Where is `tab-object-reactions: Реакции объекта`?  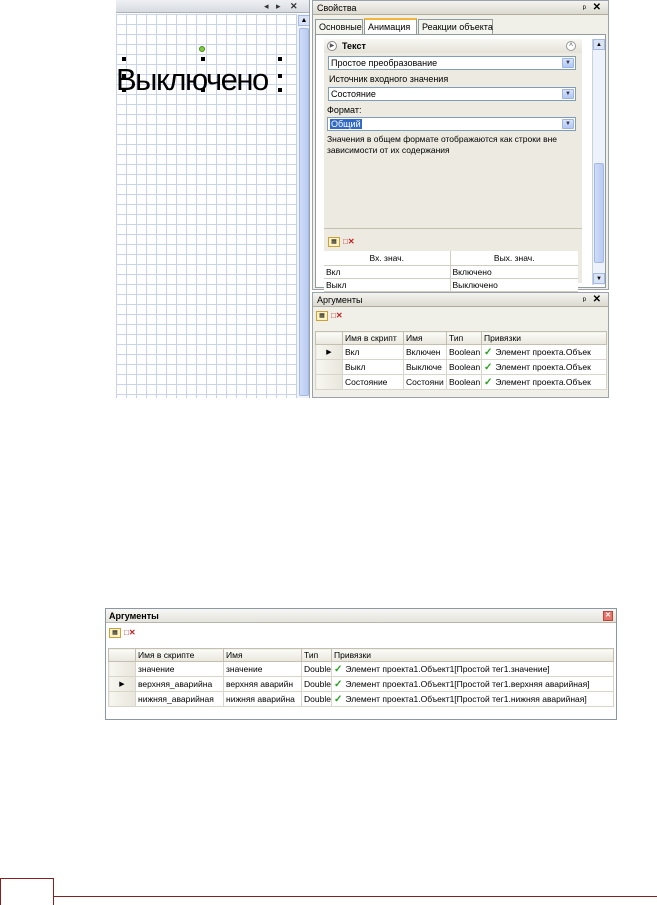 tab-object-reactions: Реакции объекта is located at coordinates (455, 26).